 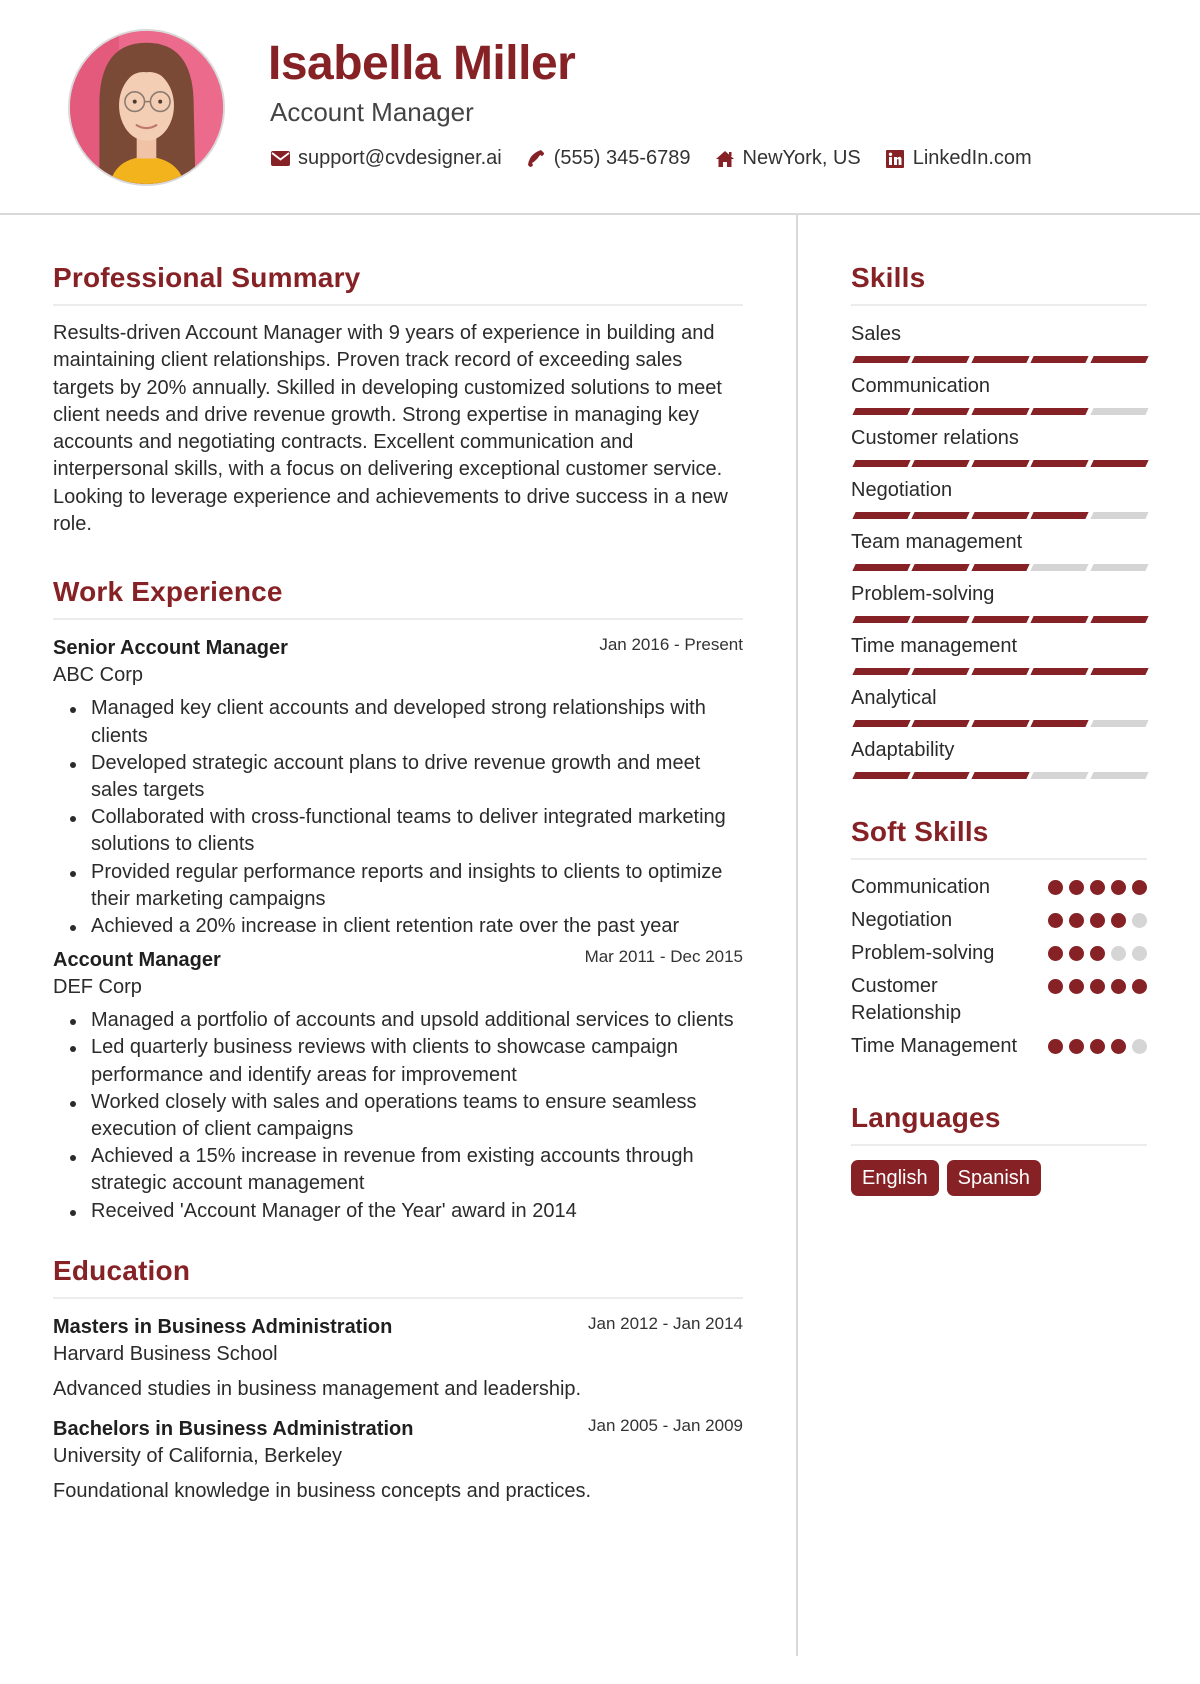 I want to click on education-school: Harvard Business School, so click(x=165, y=1353).